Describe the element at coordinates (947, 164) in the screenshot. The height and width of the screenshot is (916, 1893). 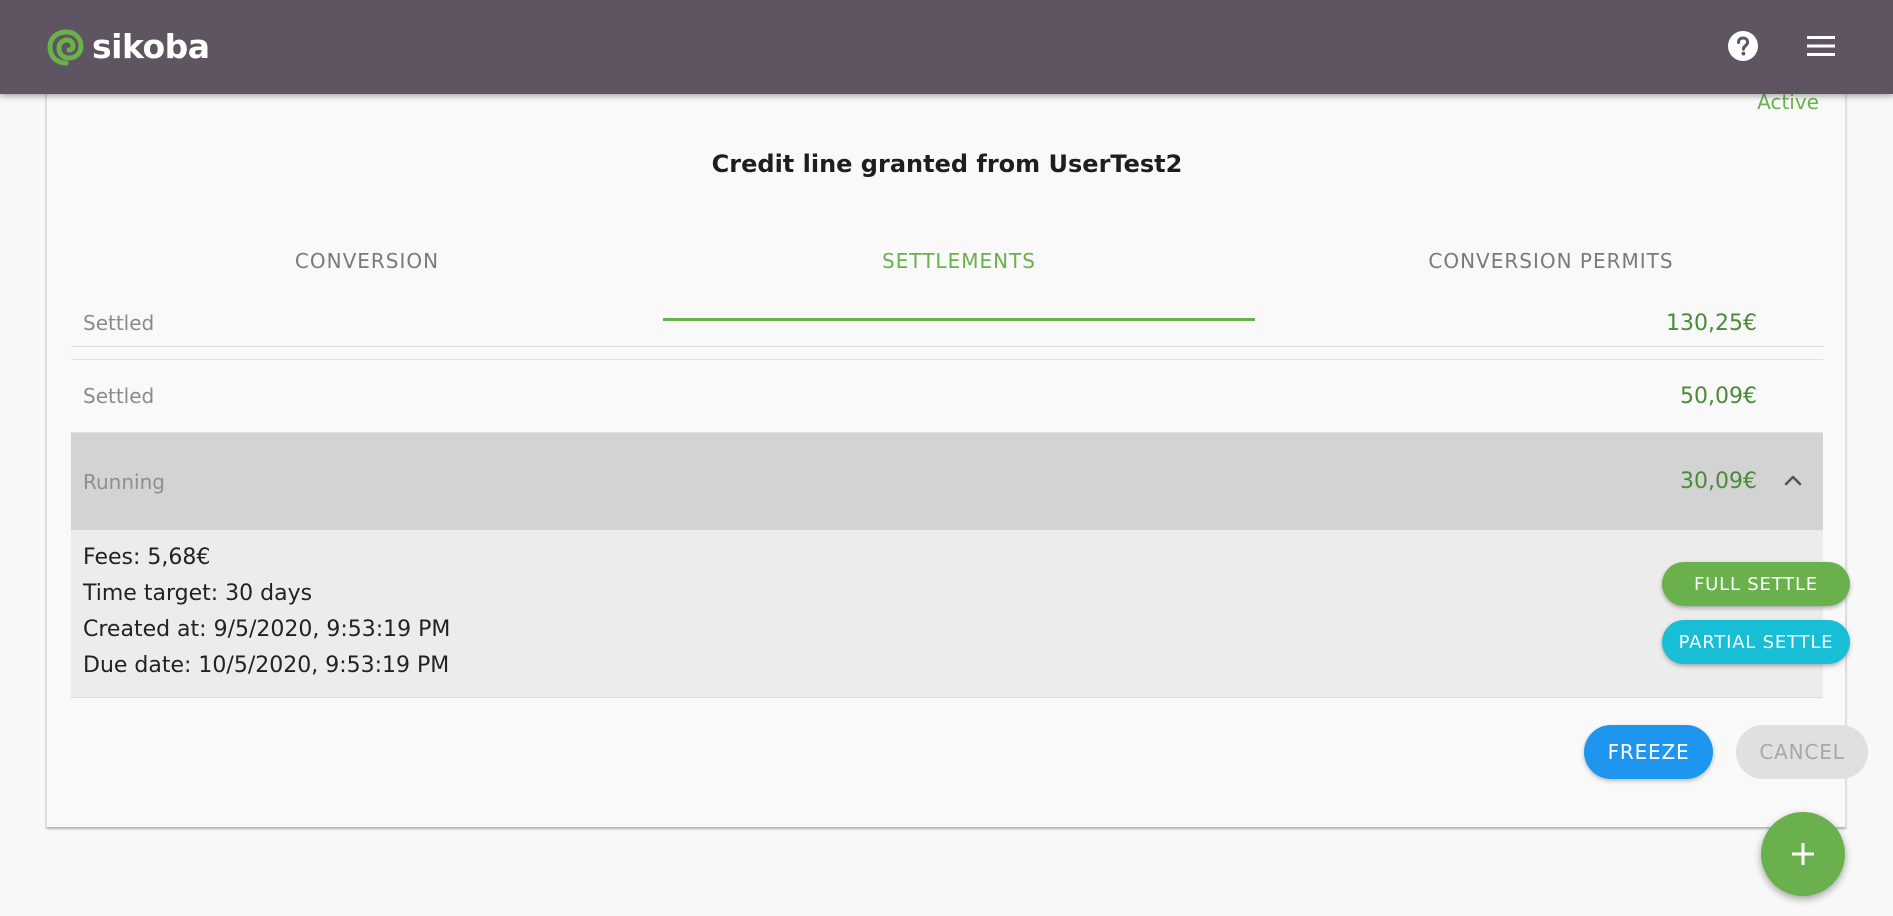
I see `card-title: Credit line granted from UserTest2` at that location.